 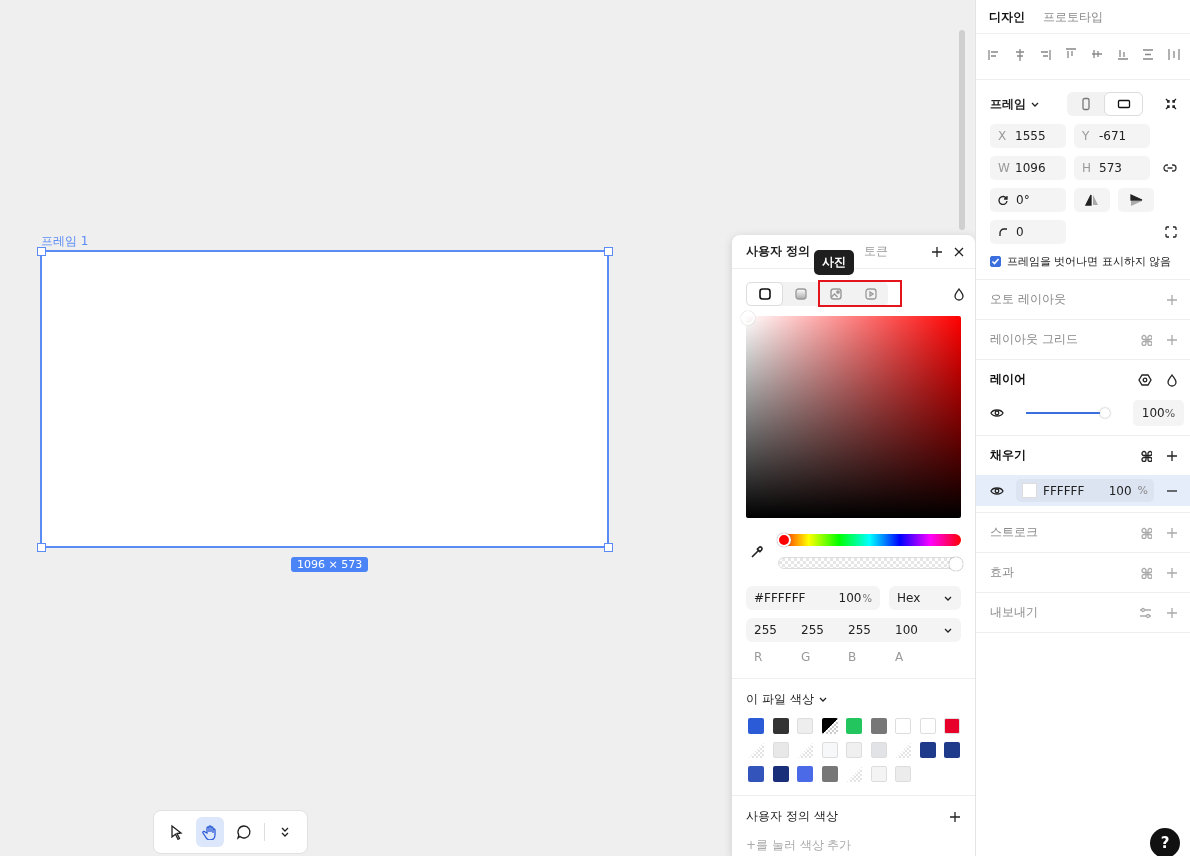 I want to click on fill-field: FFFFFF 100 %, so click(x=1085, y=490).